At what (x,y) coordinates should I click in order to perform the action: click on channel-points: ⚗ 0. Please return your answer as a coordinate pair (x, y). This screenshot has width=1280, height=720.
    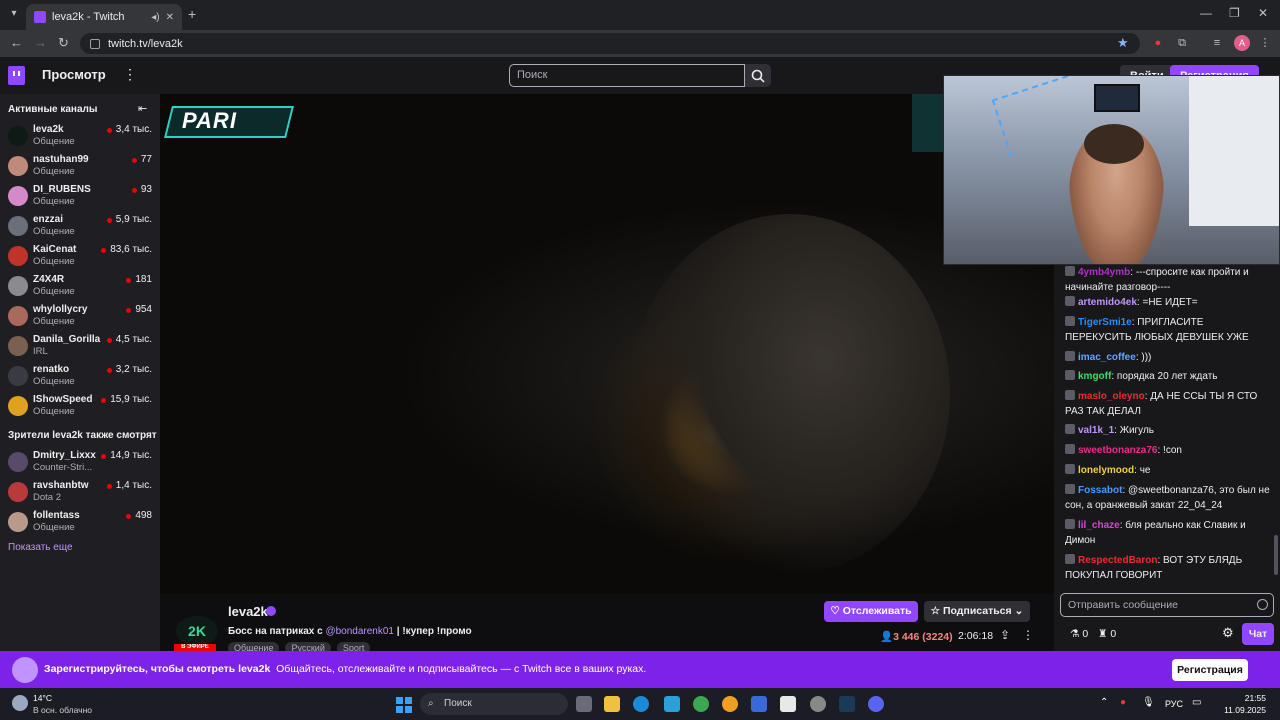
    Looking at the image, I should click on (1079, 634).